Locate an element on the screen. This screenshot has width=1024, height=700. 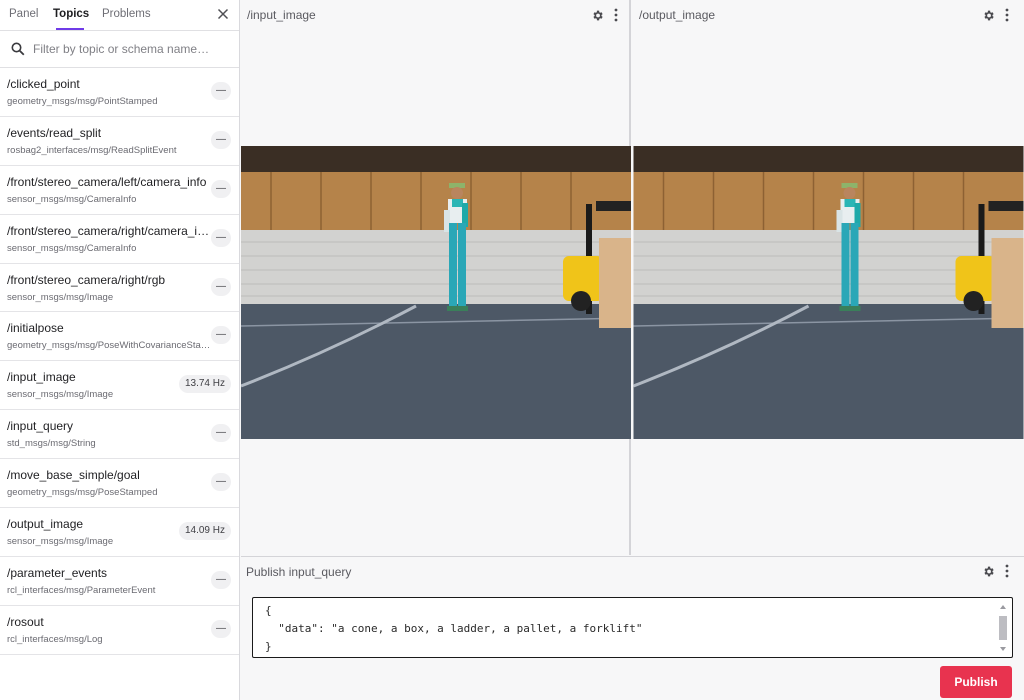
active-tab-indicator is located at coordinates (70, 29).